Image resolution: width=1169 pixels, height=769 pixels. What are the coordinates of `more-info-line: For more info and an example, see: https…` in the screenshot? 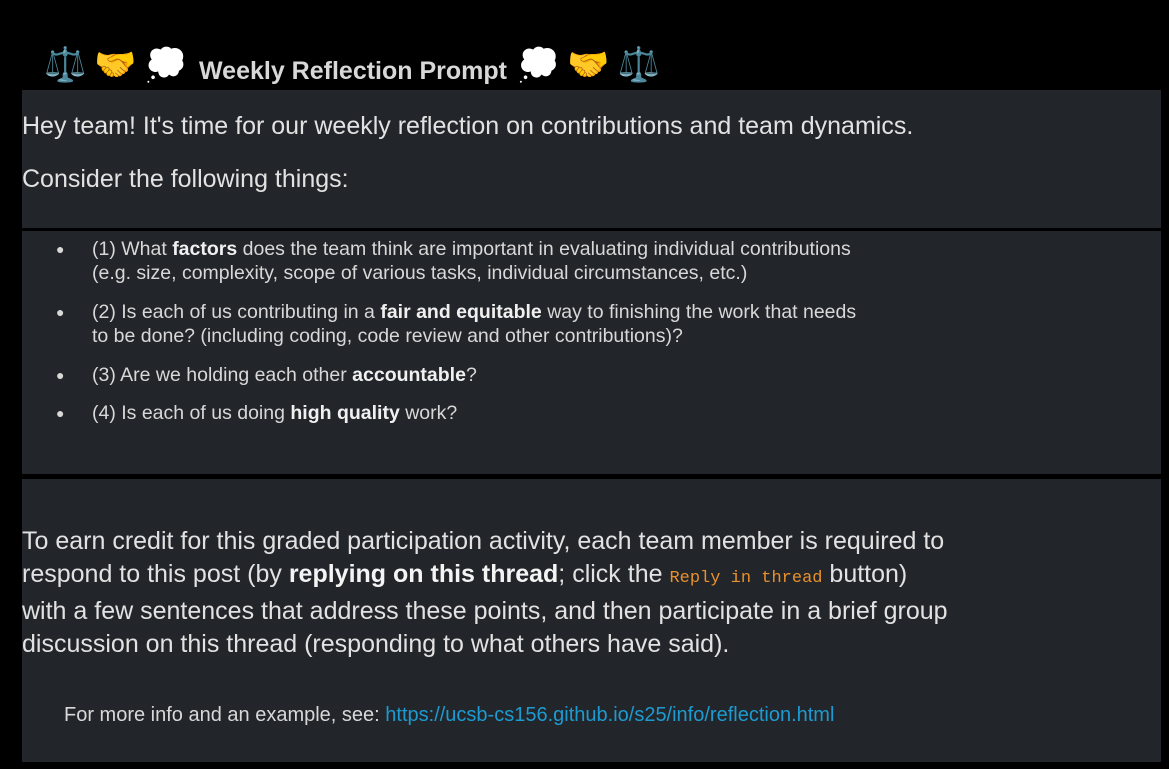 It's located at (449, 715).